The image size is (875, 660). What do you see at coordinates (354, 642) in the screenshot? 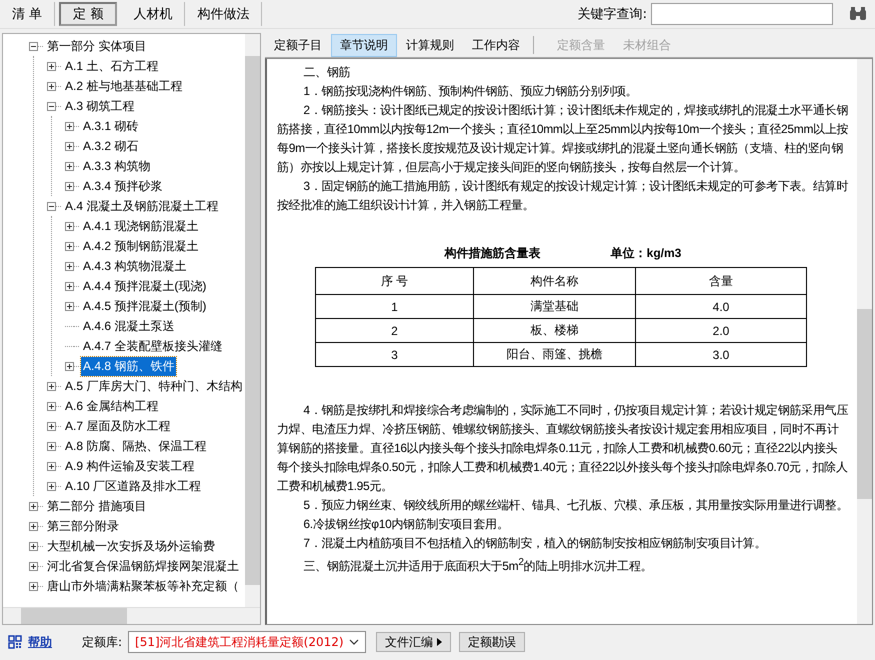
I see `chevron-down-icon` at bounding box center [354, 642].